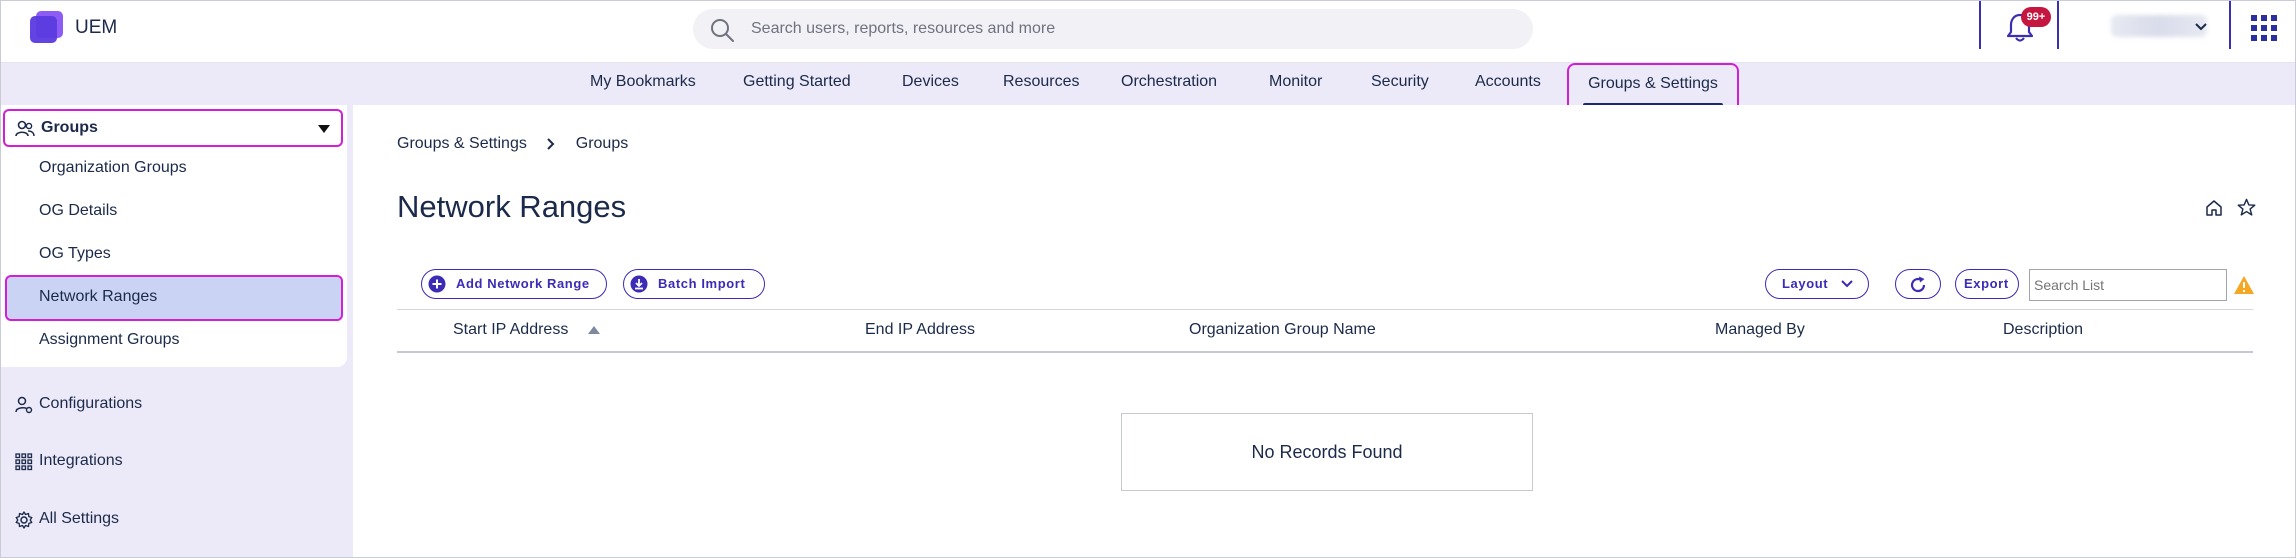 Image resolution: width=2296 pixels, height=558 pixels. What do you see at coordinates (109, 340) in the screenshot?
I see `sidebar-item-assignment-groups: Assignment Groups` at bounding box center [109, 340].